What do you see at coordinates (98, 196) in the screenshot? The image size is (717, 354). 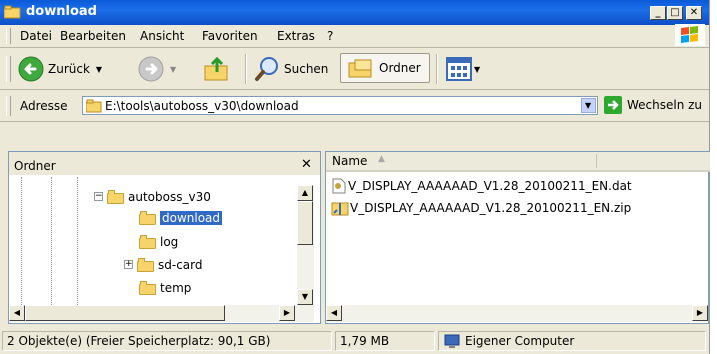 I see `collapse-icon: −` at bounding box center [98, 196].